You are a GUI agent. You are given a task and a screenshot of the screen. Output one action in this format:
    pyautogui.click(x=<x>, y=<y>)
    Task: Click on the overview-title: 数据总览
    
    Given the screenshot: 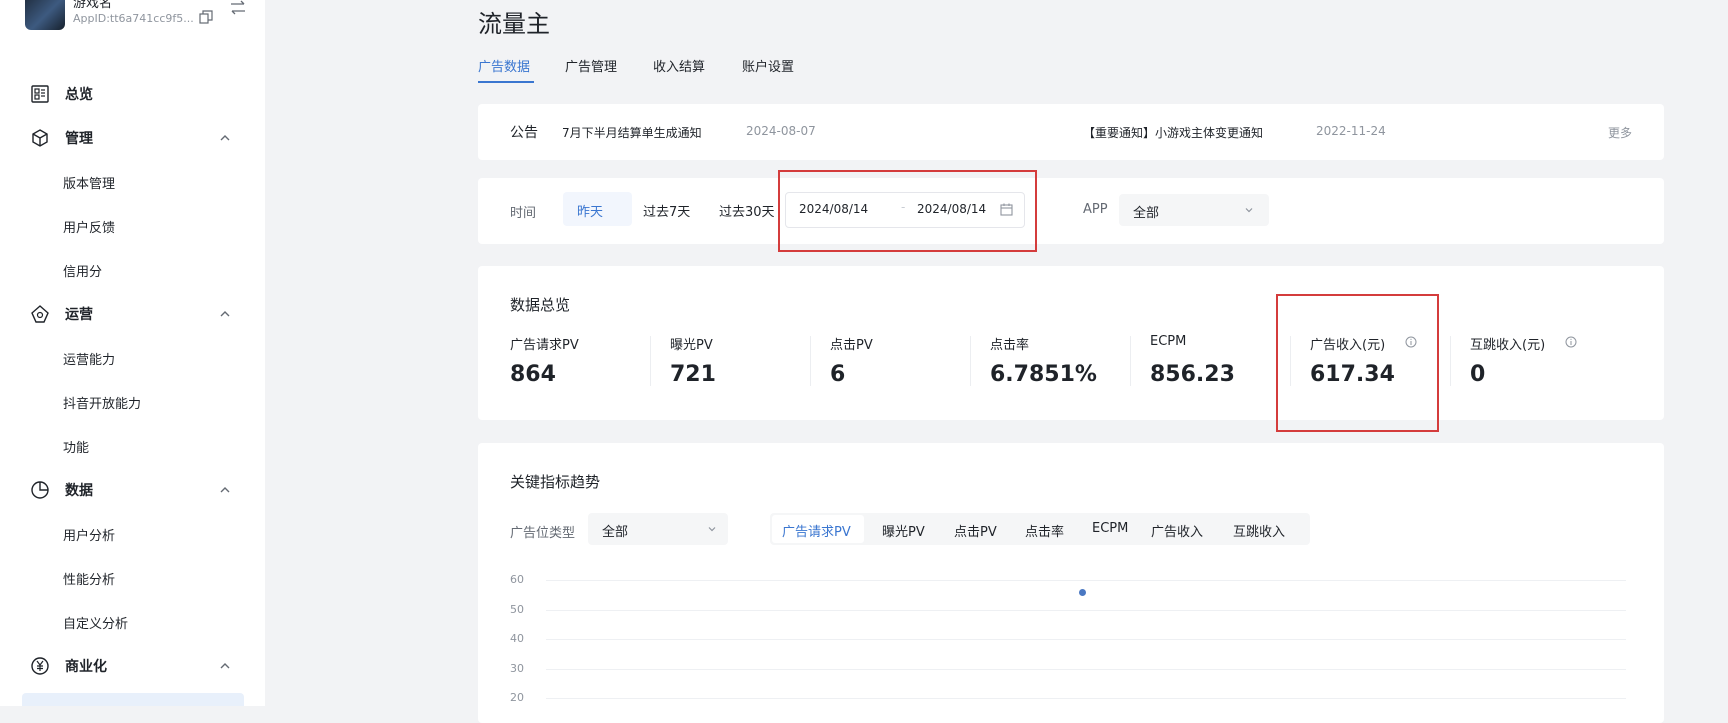 What is the action you would take?
    pyautogui.click(x=540, y=305)
    